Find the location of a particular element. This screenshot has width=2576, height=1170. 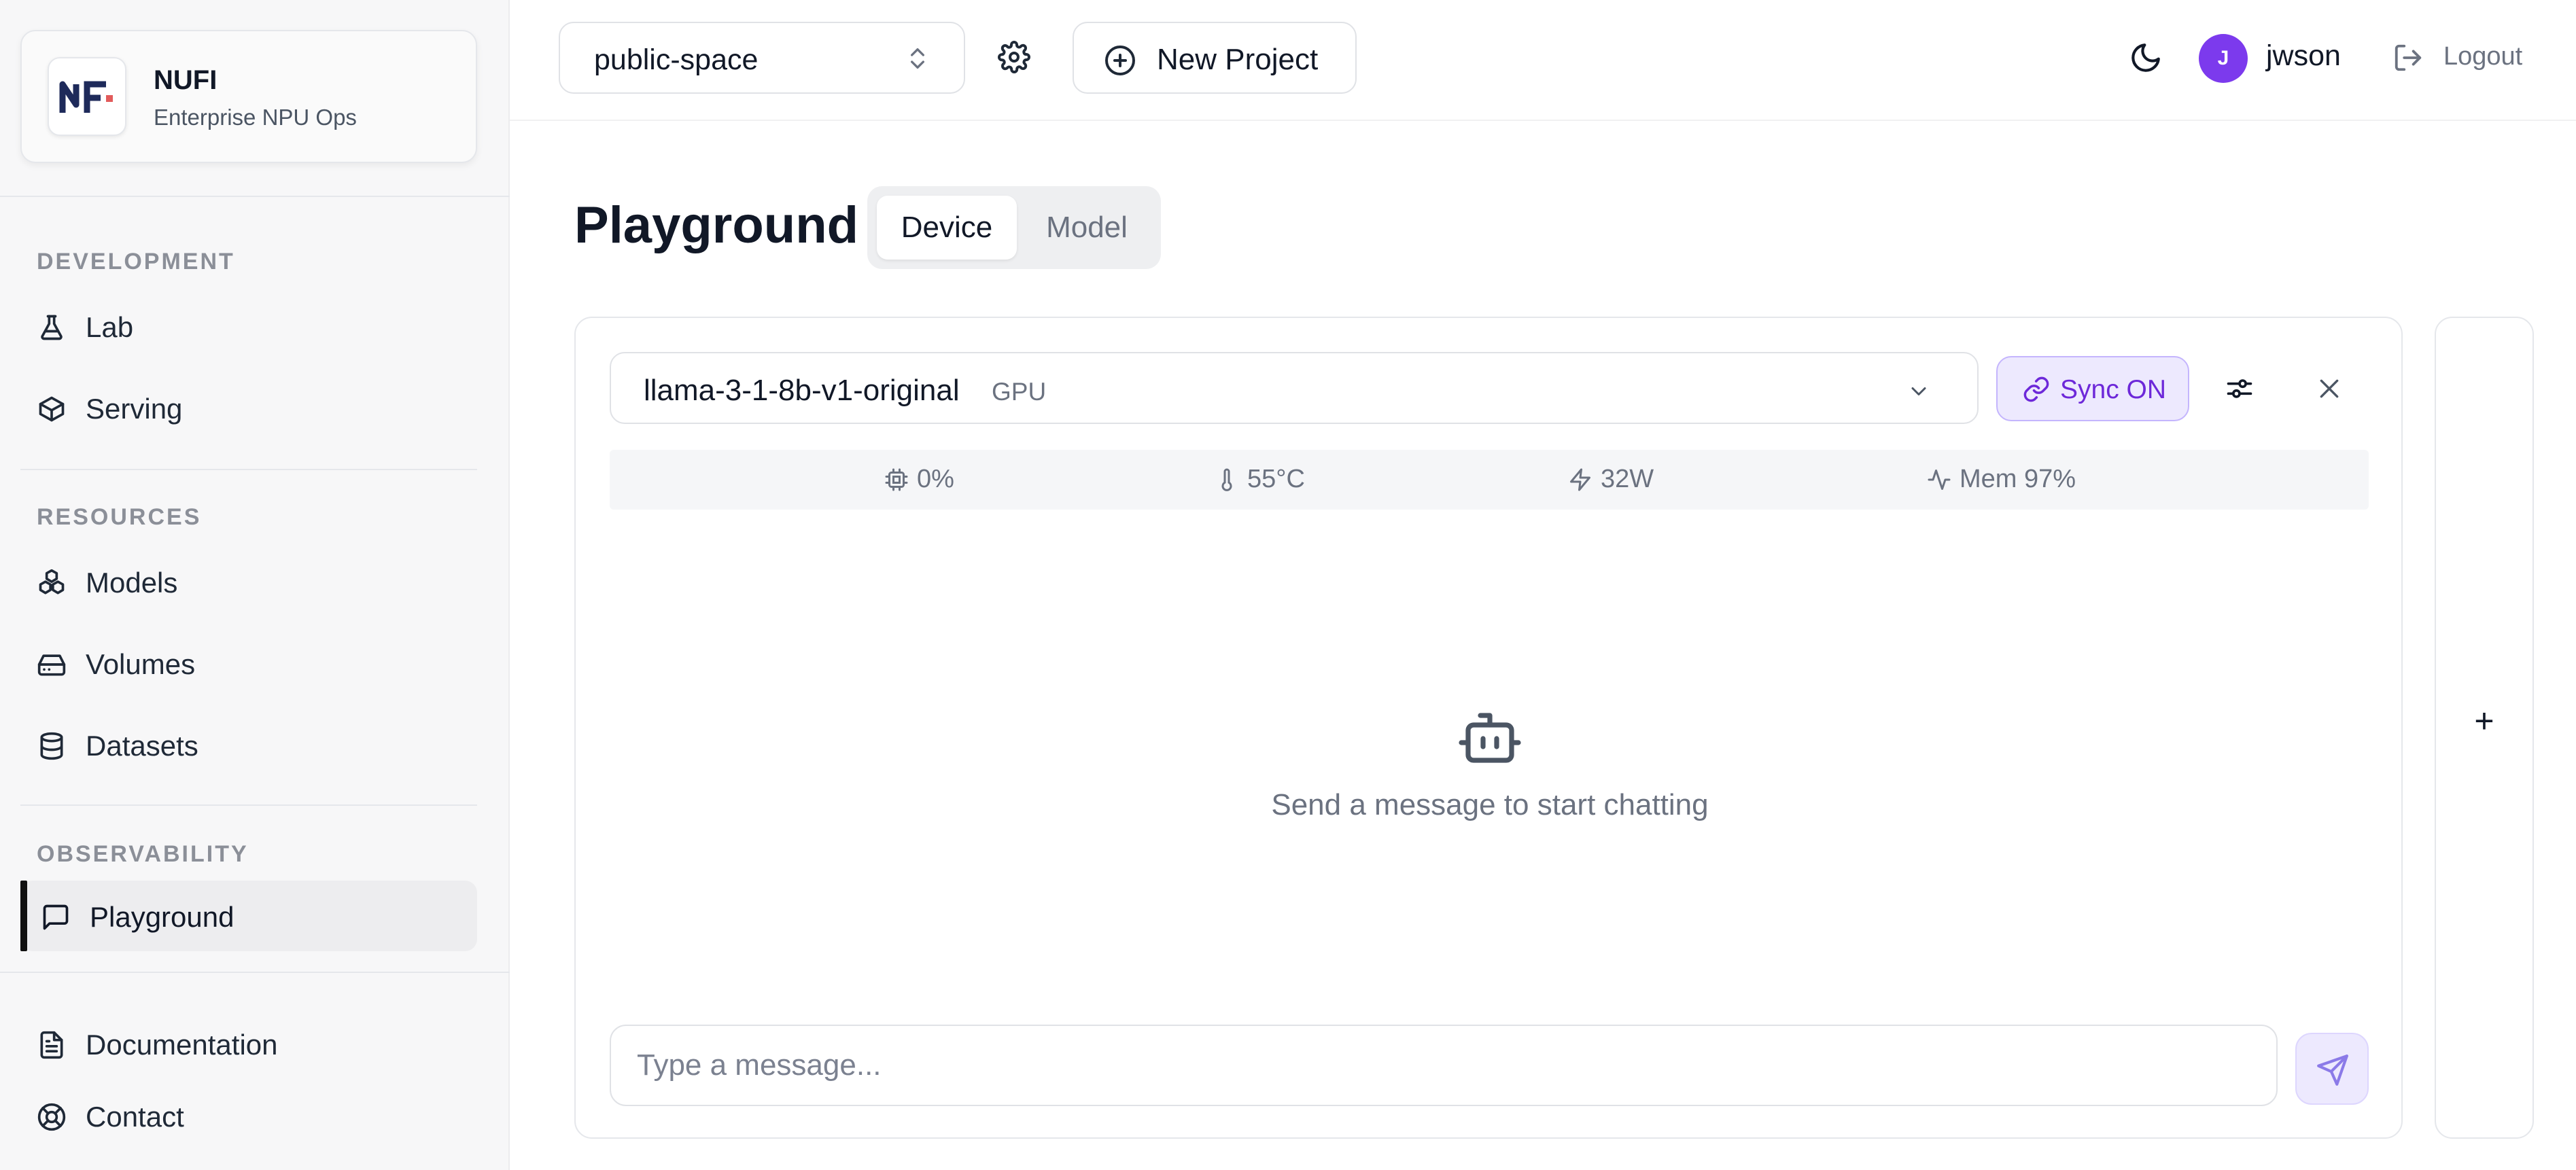

flask-icon is located at coordinates (52, 327).